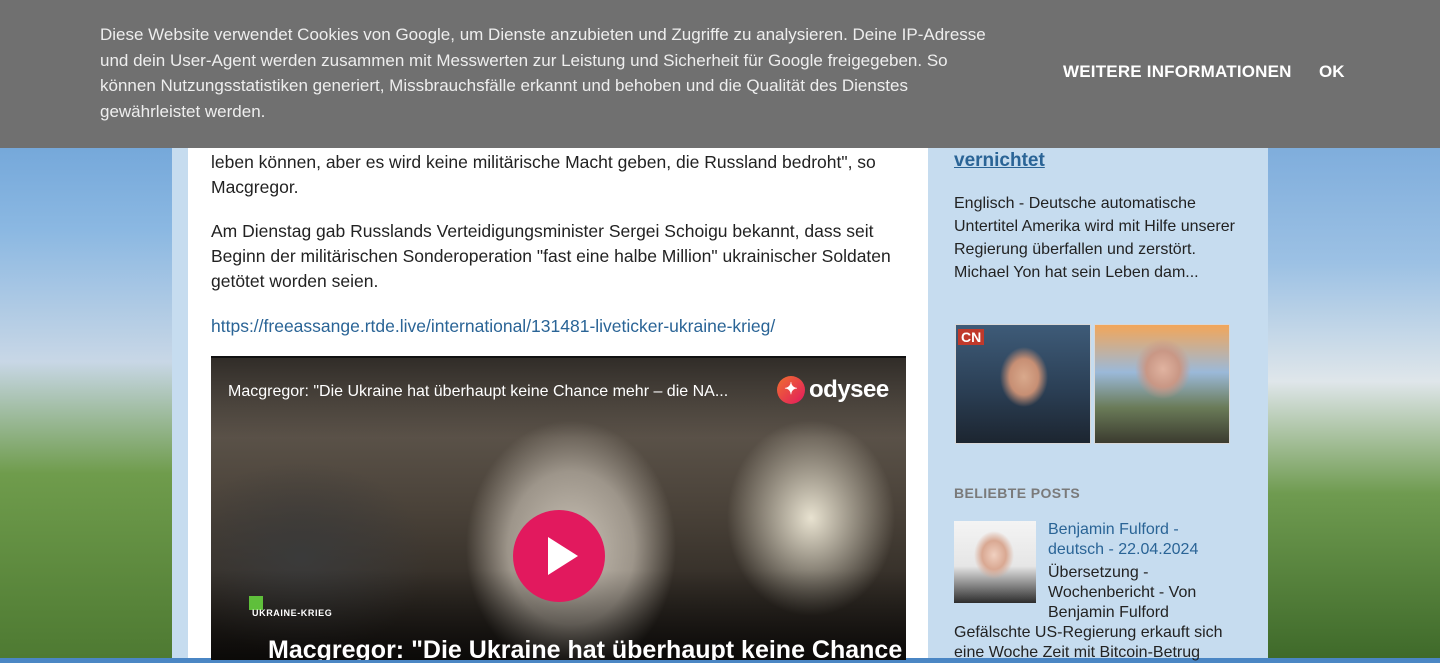  Describe the element at coordinates (1162, 384) in the screenshot. I see `sidebar-thumbnail-right` at that location.